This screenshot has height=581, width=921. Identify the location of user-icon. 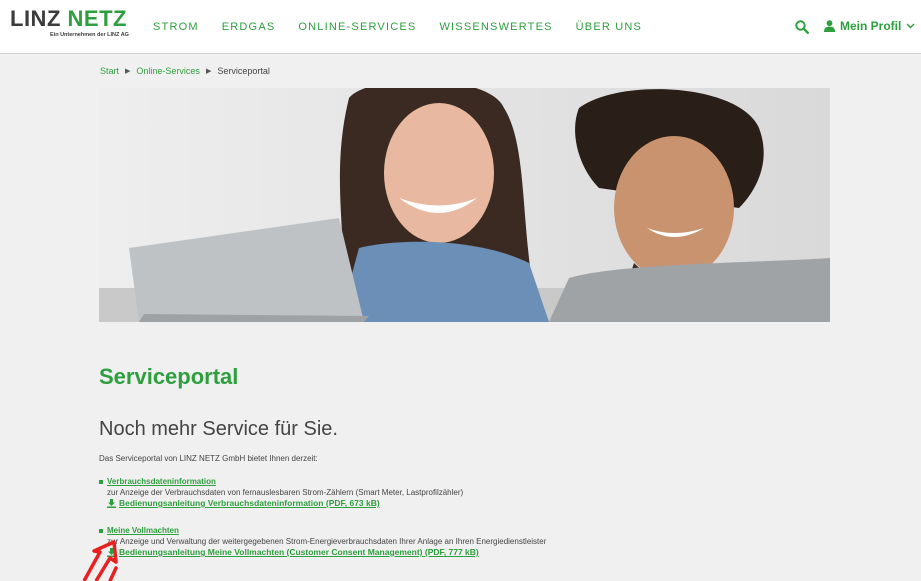
(829, 26).